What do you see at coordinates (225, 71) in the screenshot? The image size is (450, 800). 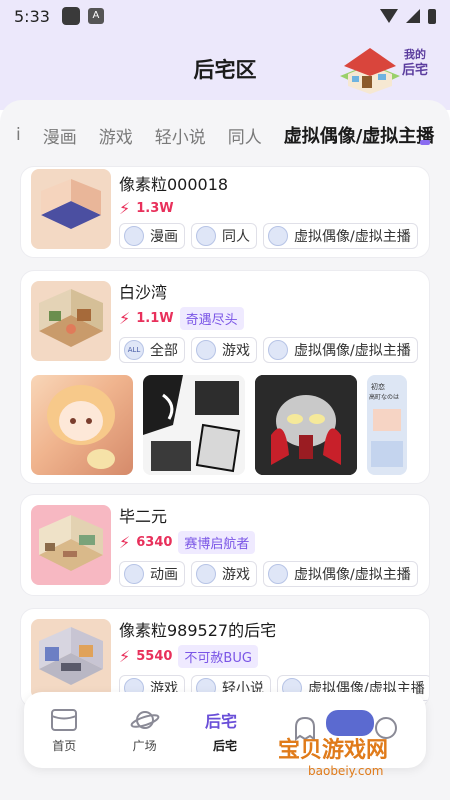 I see `page-header: 后宅区 我的 后宅` at bounding box center [225, 71].